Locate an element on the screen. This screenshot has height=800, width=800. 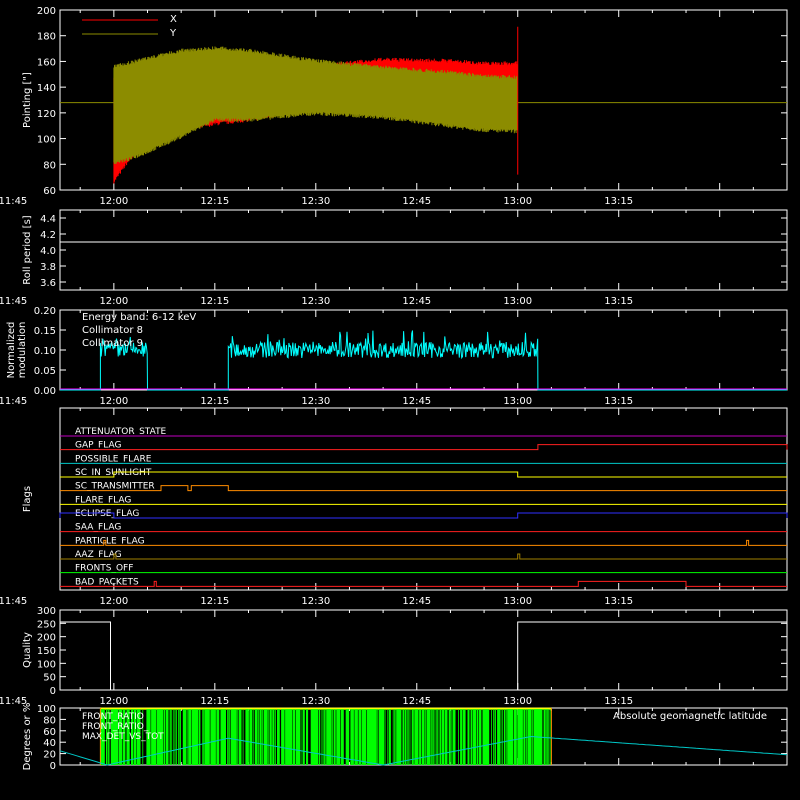
latitude-annotation: Absolute geomagnetic latitude is located at coordinates (690, 716).